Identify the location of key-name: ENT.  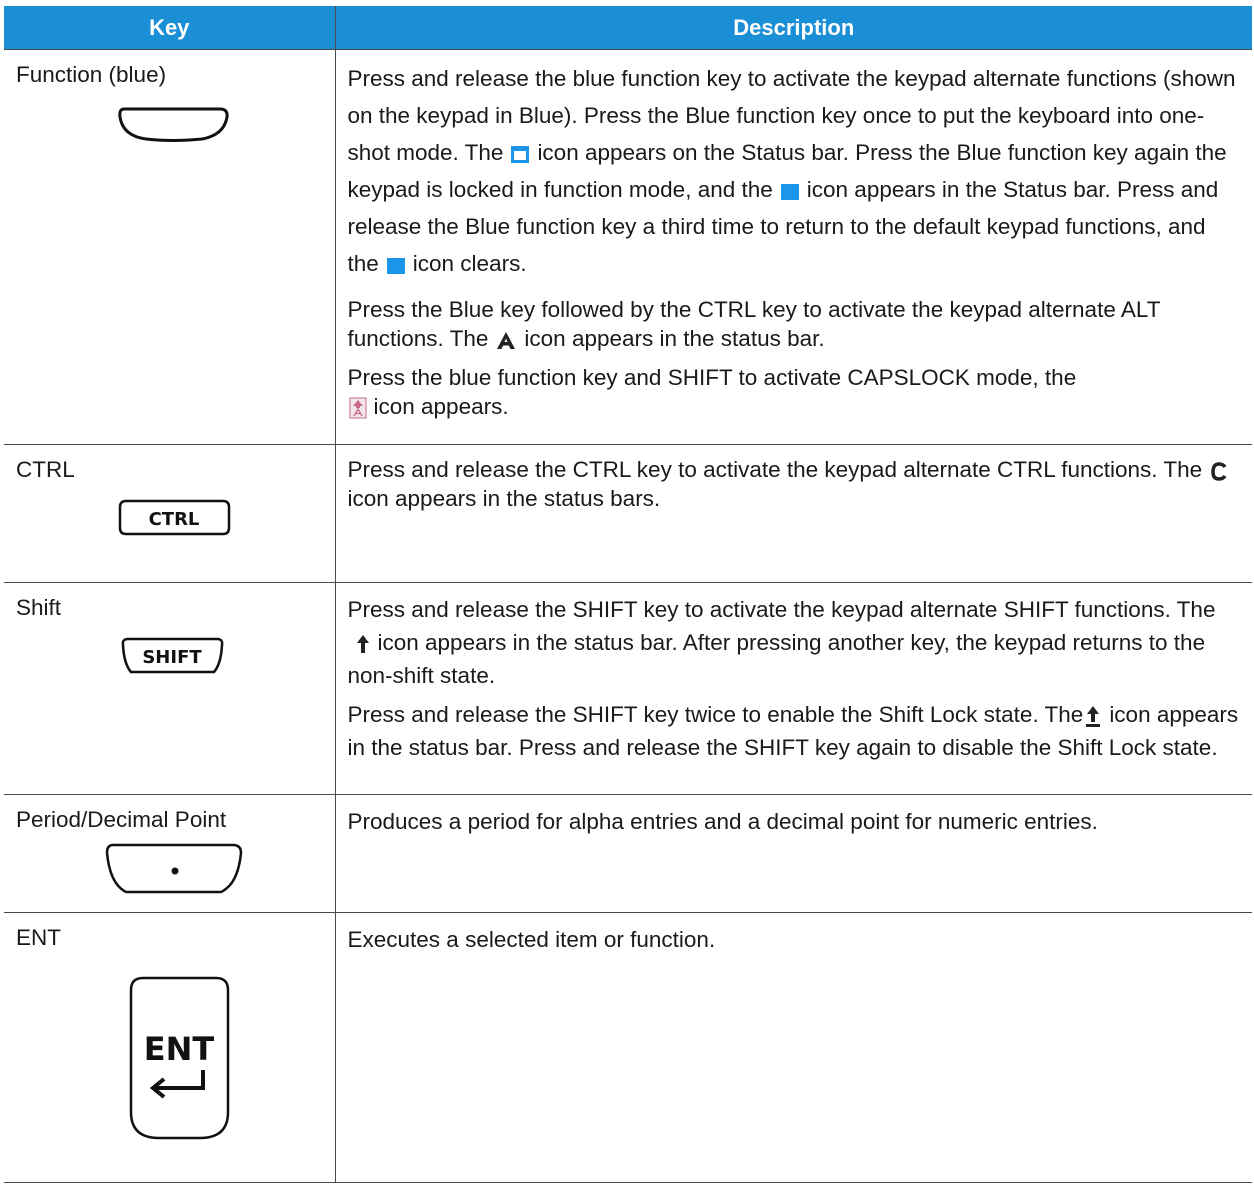
(38, 937).